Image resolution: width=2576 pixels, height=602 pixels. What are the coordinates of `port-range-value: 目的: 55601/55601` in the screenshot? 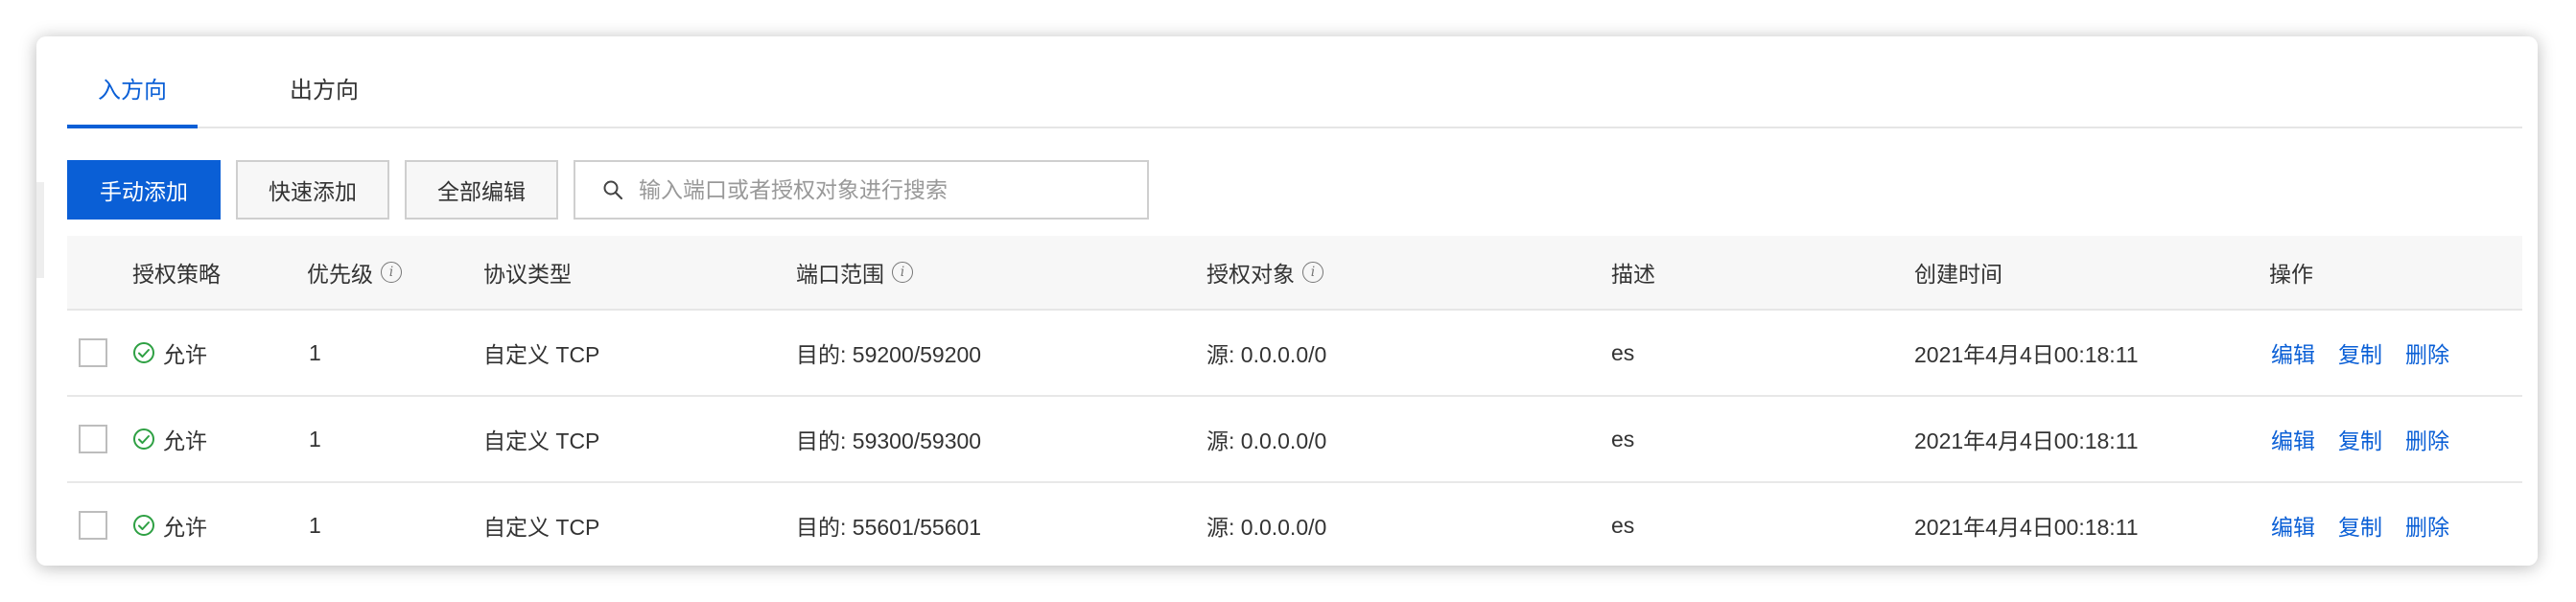 It's located at (889, 527).